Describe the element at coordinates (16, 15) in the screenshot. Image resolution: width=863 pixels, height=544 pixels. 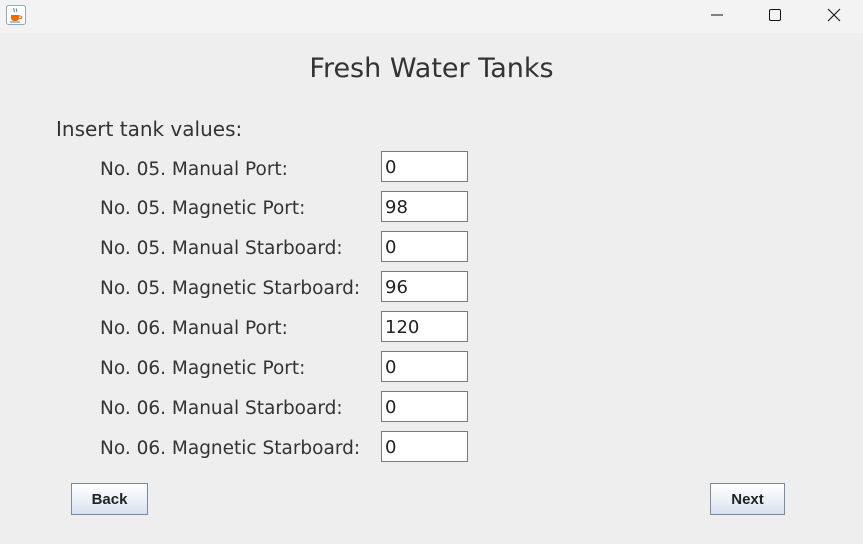
I see `java-cup-icon` at that location.